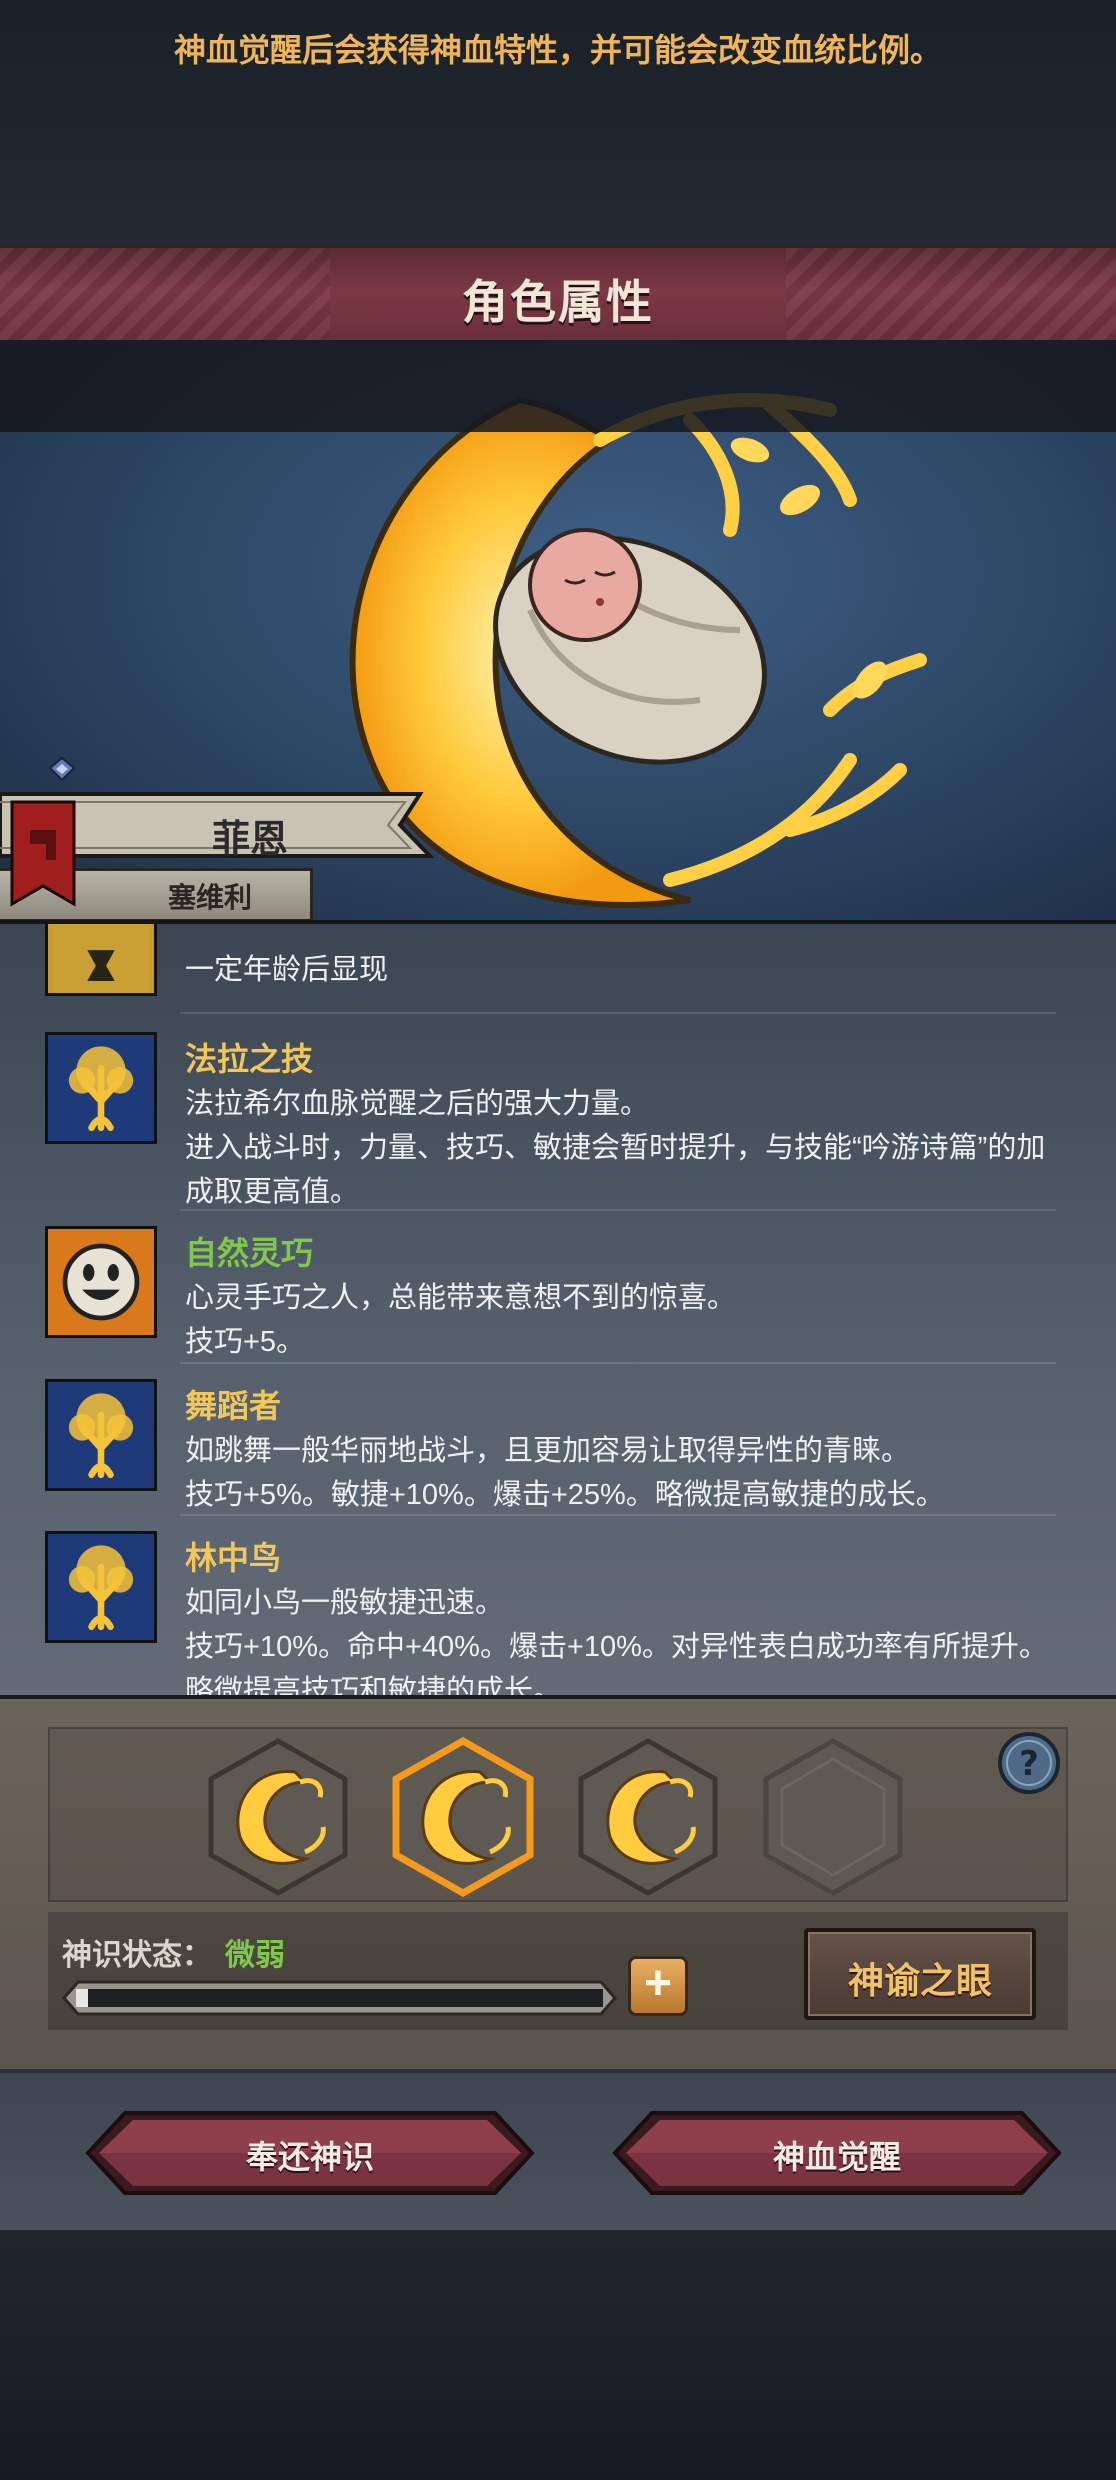 This screenshot has height=2480, width=1116. What do you see at coordinates (249, 840) in the screenshot?
I see `character-name: 菲恩` at bounding box center [249, 840].